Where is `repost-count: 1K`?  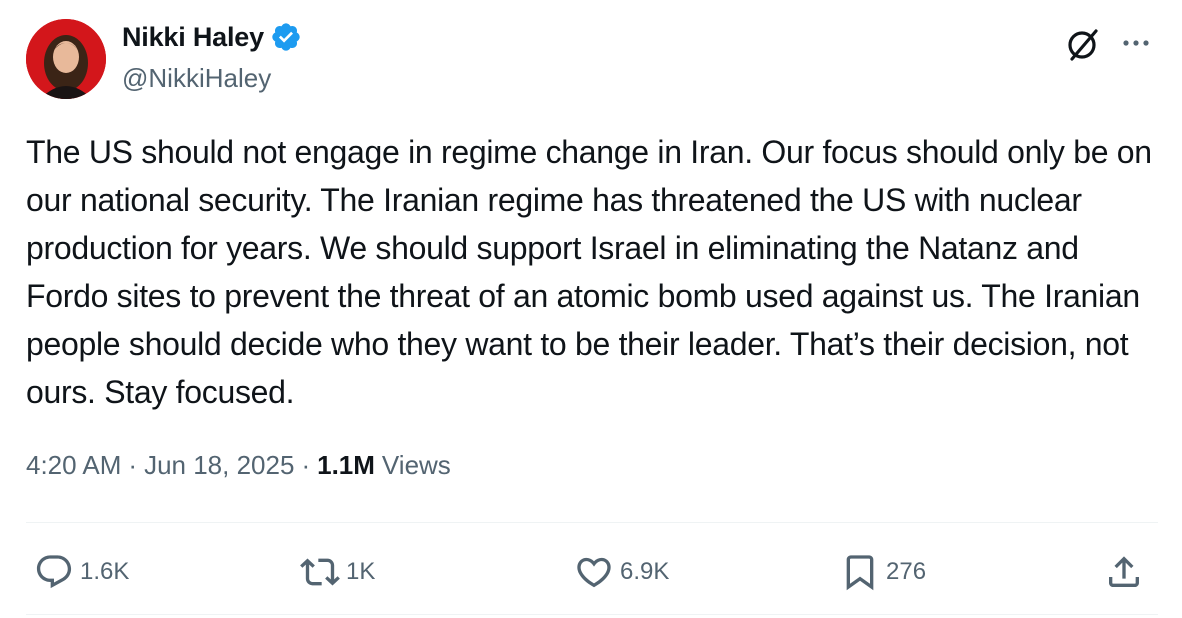 repost-count: 1K is located at coordinates (361, 571).